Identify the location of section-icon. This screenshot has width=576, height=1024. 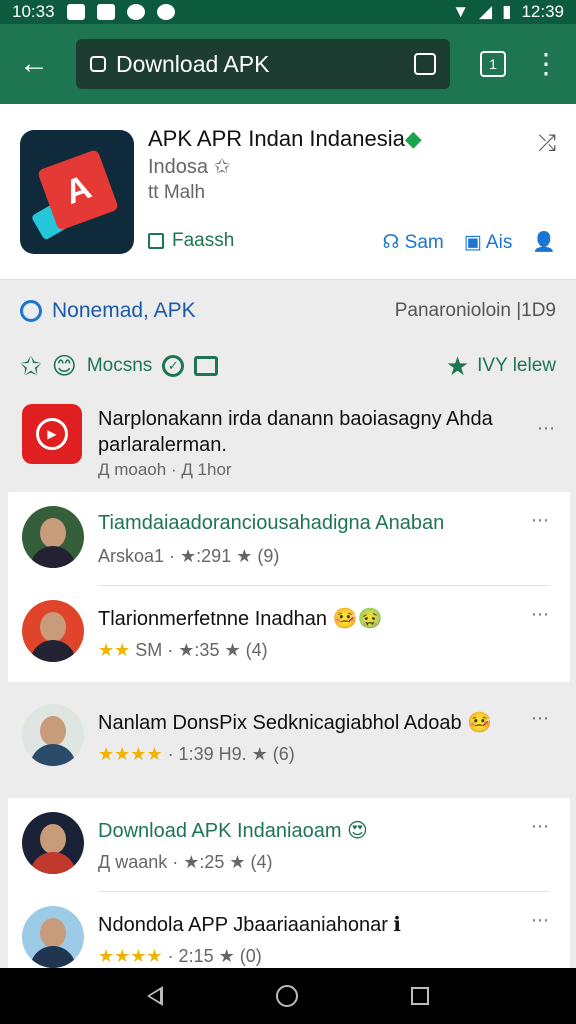
(31, 311).